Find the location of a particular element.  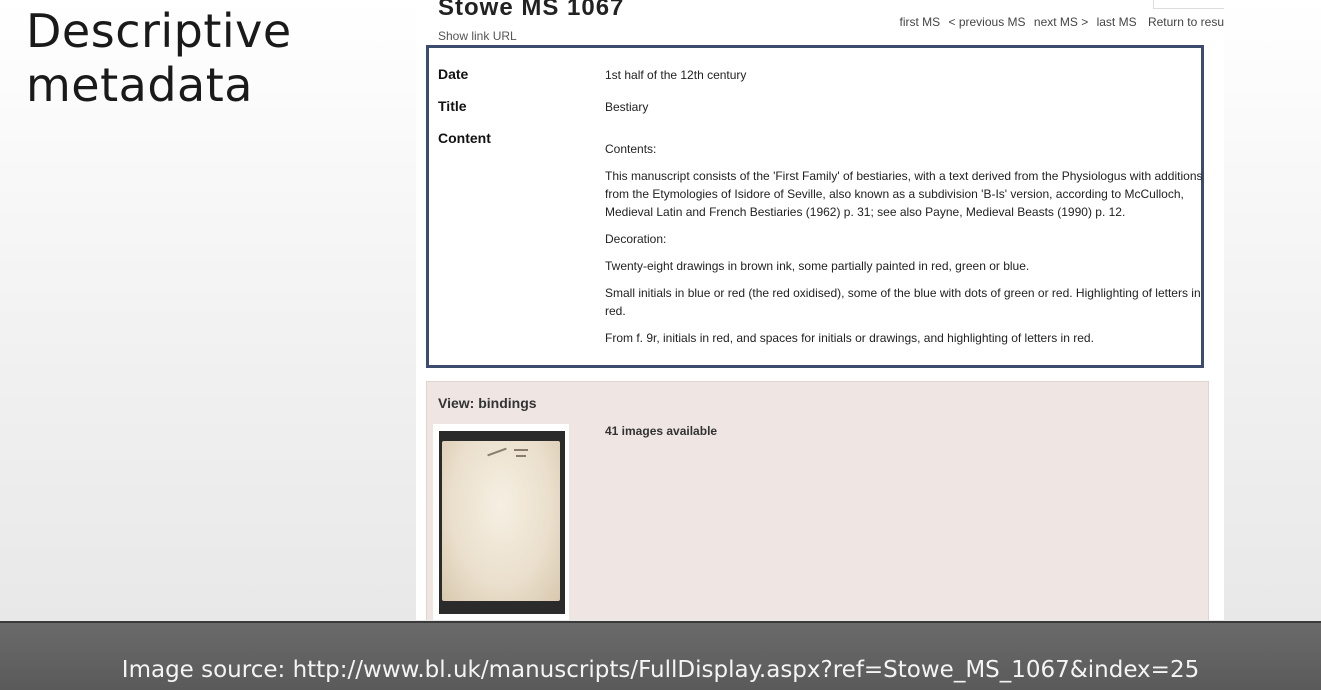

content-paragraph: Decoration: is located at coordinates (636, 239).